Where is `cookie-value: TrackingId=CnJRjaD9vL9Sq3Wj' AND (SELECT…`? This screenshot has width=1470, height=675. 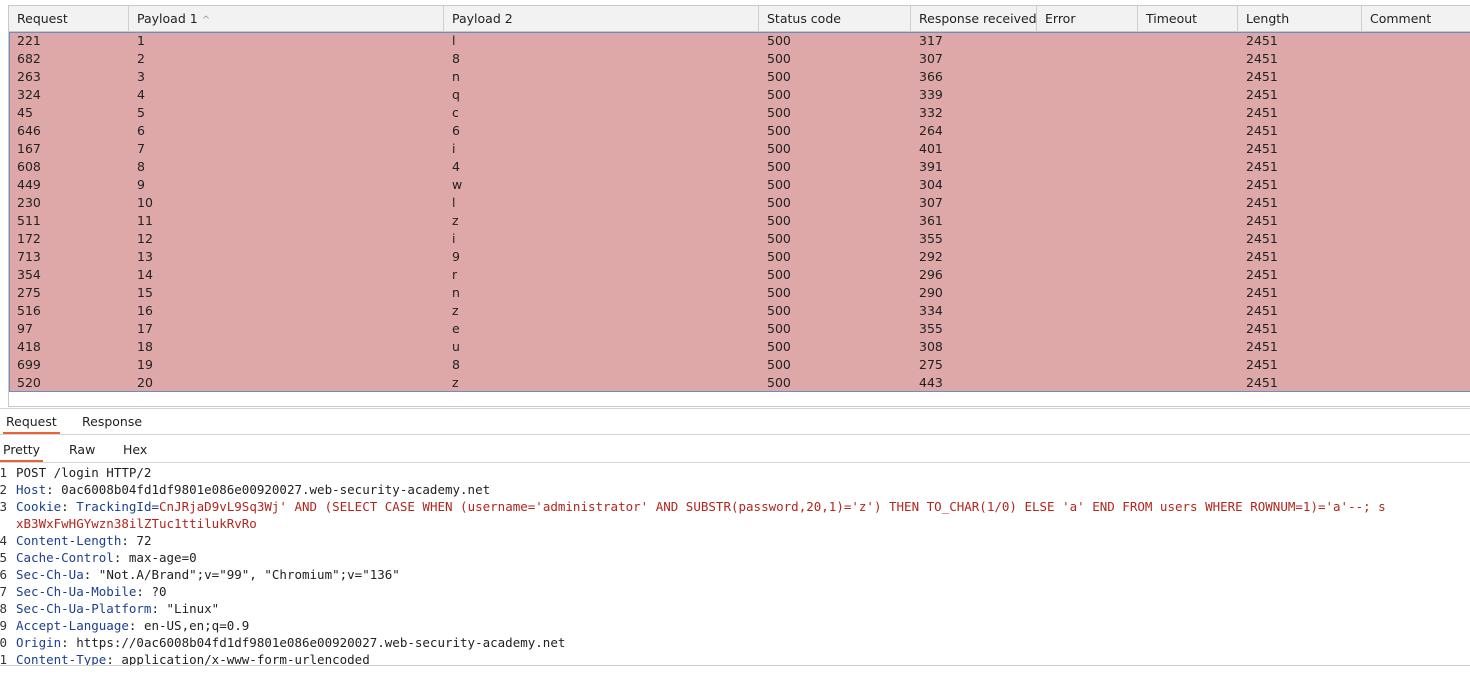
cookie-value: TrackingId=CnJRjaD9vL9Sq3Wj' AND (SELECT… is located at coordinates (731, 506).